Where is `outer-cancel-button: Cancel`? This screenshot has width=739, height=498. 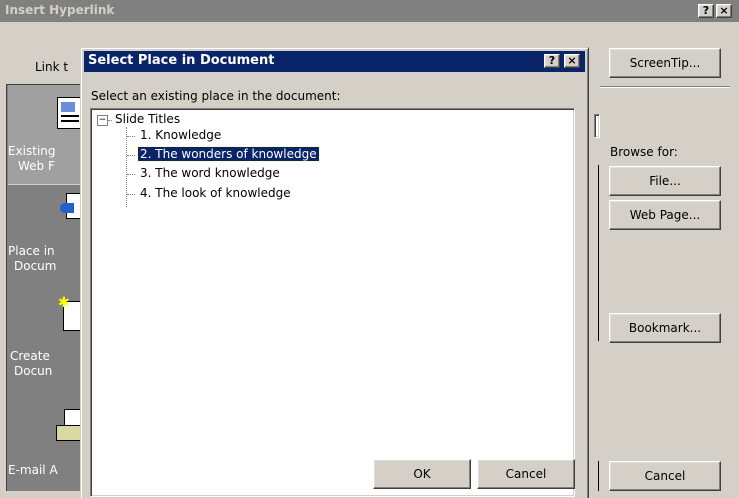
outer-cancel-button: Cancel is located at coordinates (665, 476).